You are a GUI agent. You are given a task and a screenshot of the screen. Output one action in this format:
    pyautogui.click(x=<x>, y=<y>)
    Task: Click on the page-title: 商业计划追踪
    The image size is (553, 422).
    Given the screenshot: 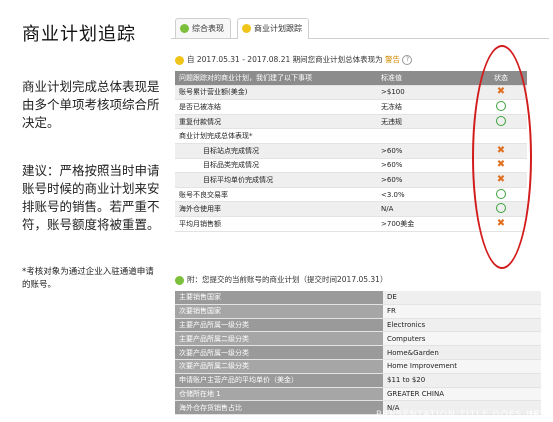 What is the action you would take?
    pyautogui.click(x=79, y=34)
    